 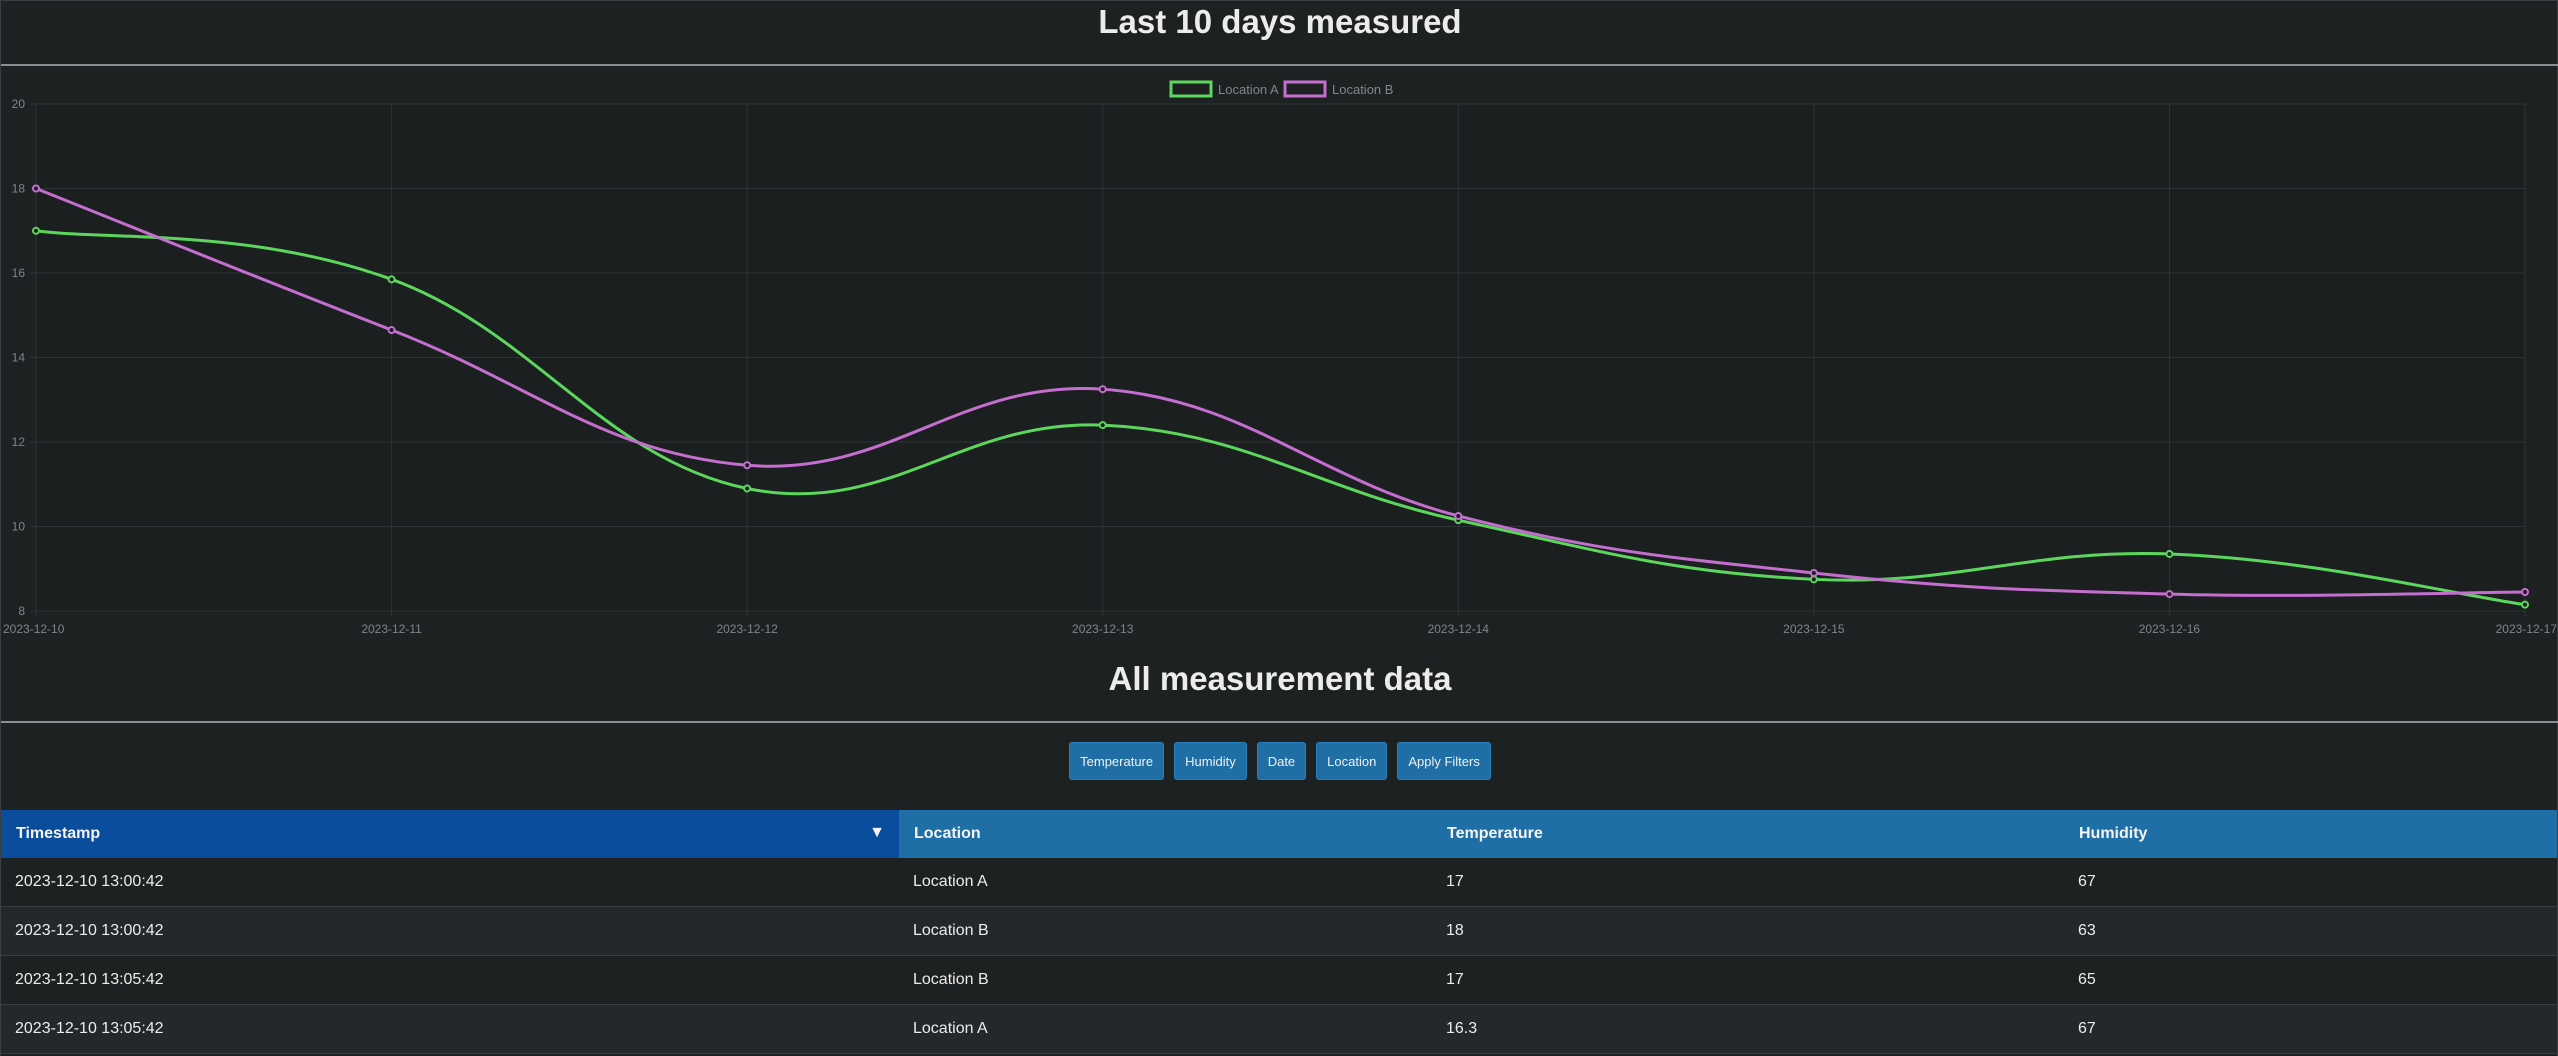 What do you see at coordinates (2527, 629) in the screenshot?
I see `x-tick-label: 2023-12-17` at bounding box center [2527, 629].